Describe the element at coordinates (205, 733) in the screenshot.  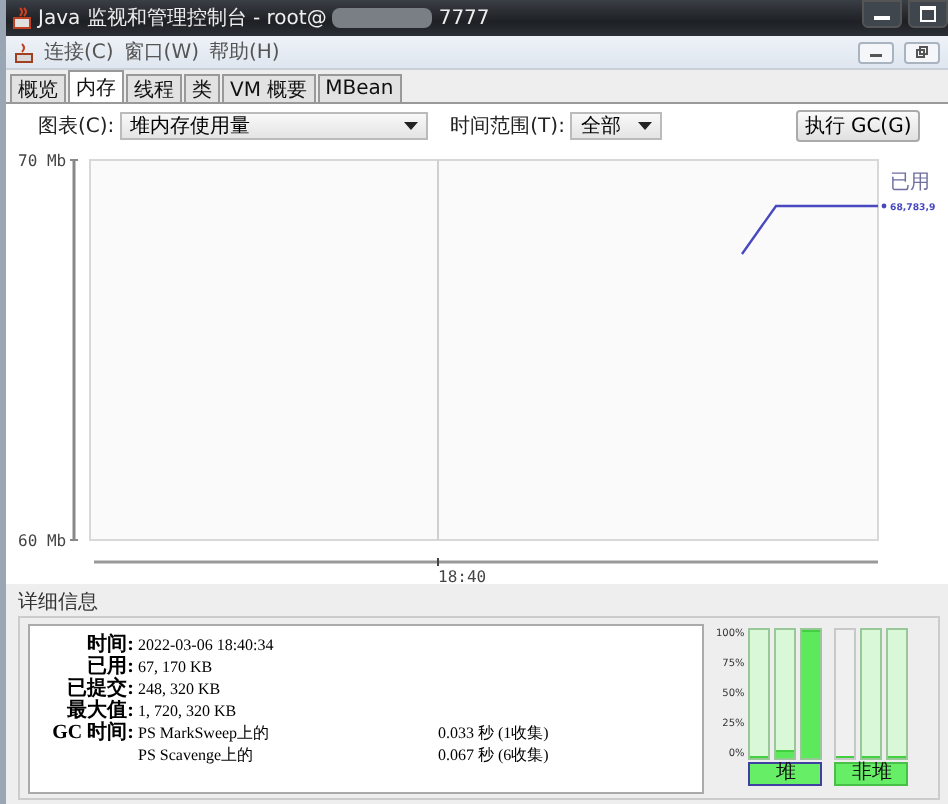
I see `detail-value: PS MarkSweep上的` at that location.